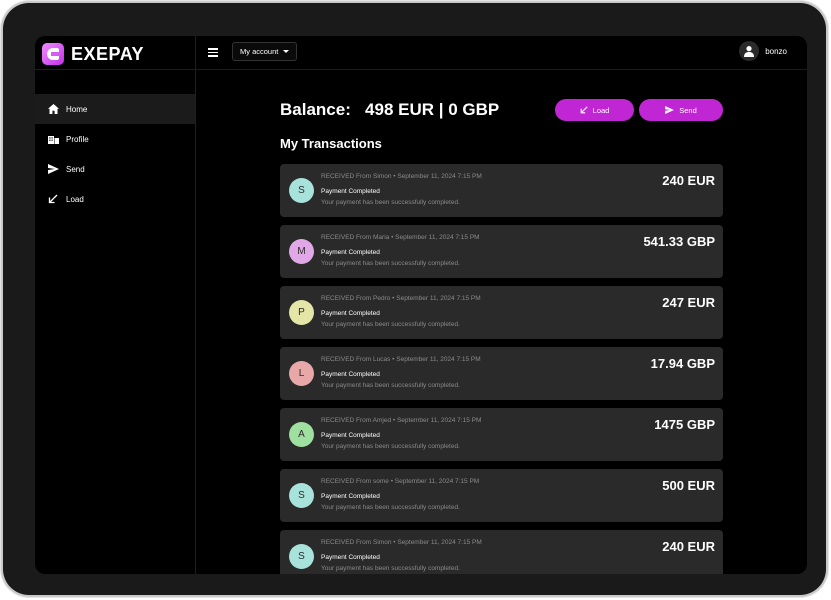  What do you see at coordinates (301, 373) in the screenshot?
I see `sender-avatar: L` at bounding box center [301, 373].